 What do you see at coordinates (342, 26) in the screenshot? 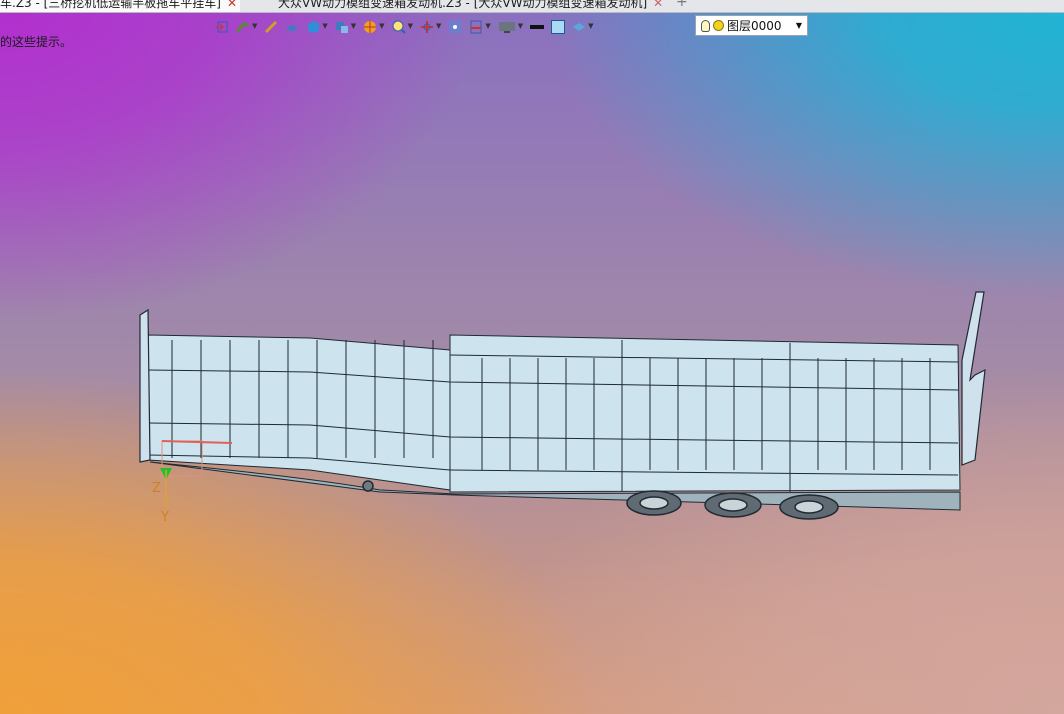
I see `combine-icon` at bounding box center [342, 26].